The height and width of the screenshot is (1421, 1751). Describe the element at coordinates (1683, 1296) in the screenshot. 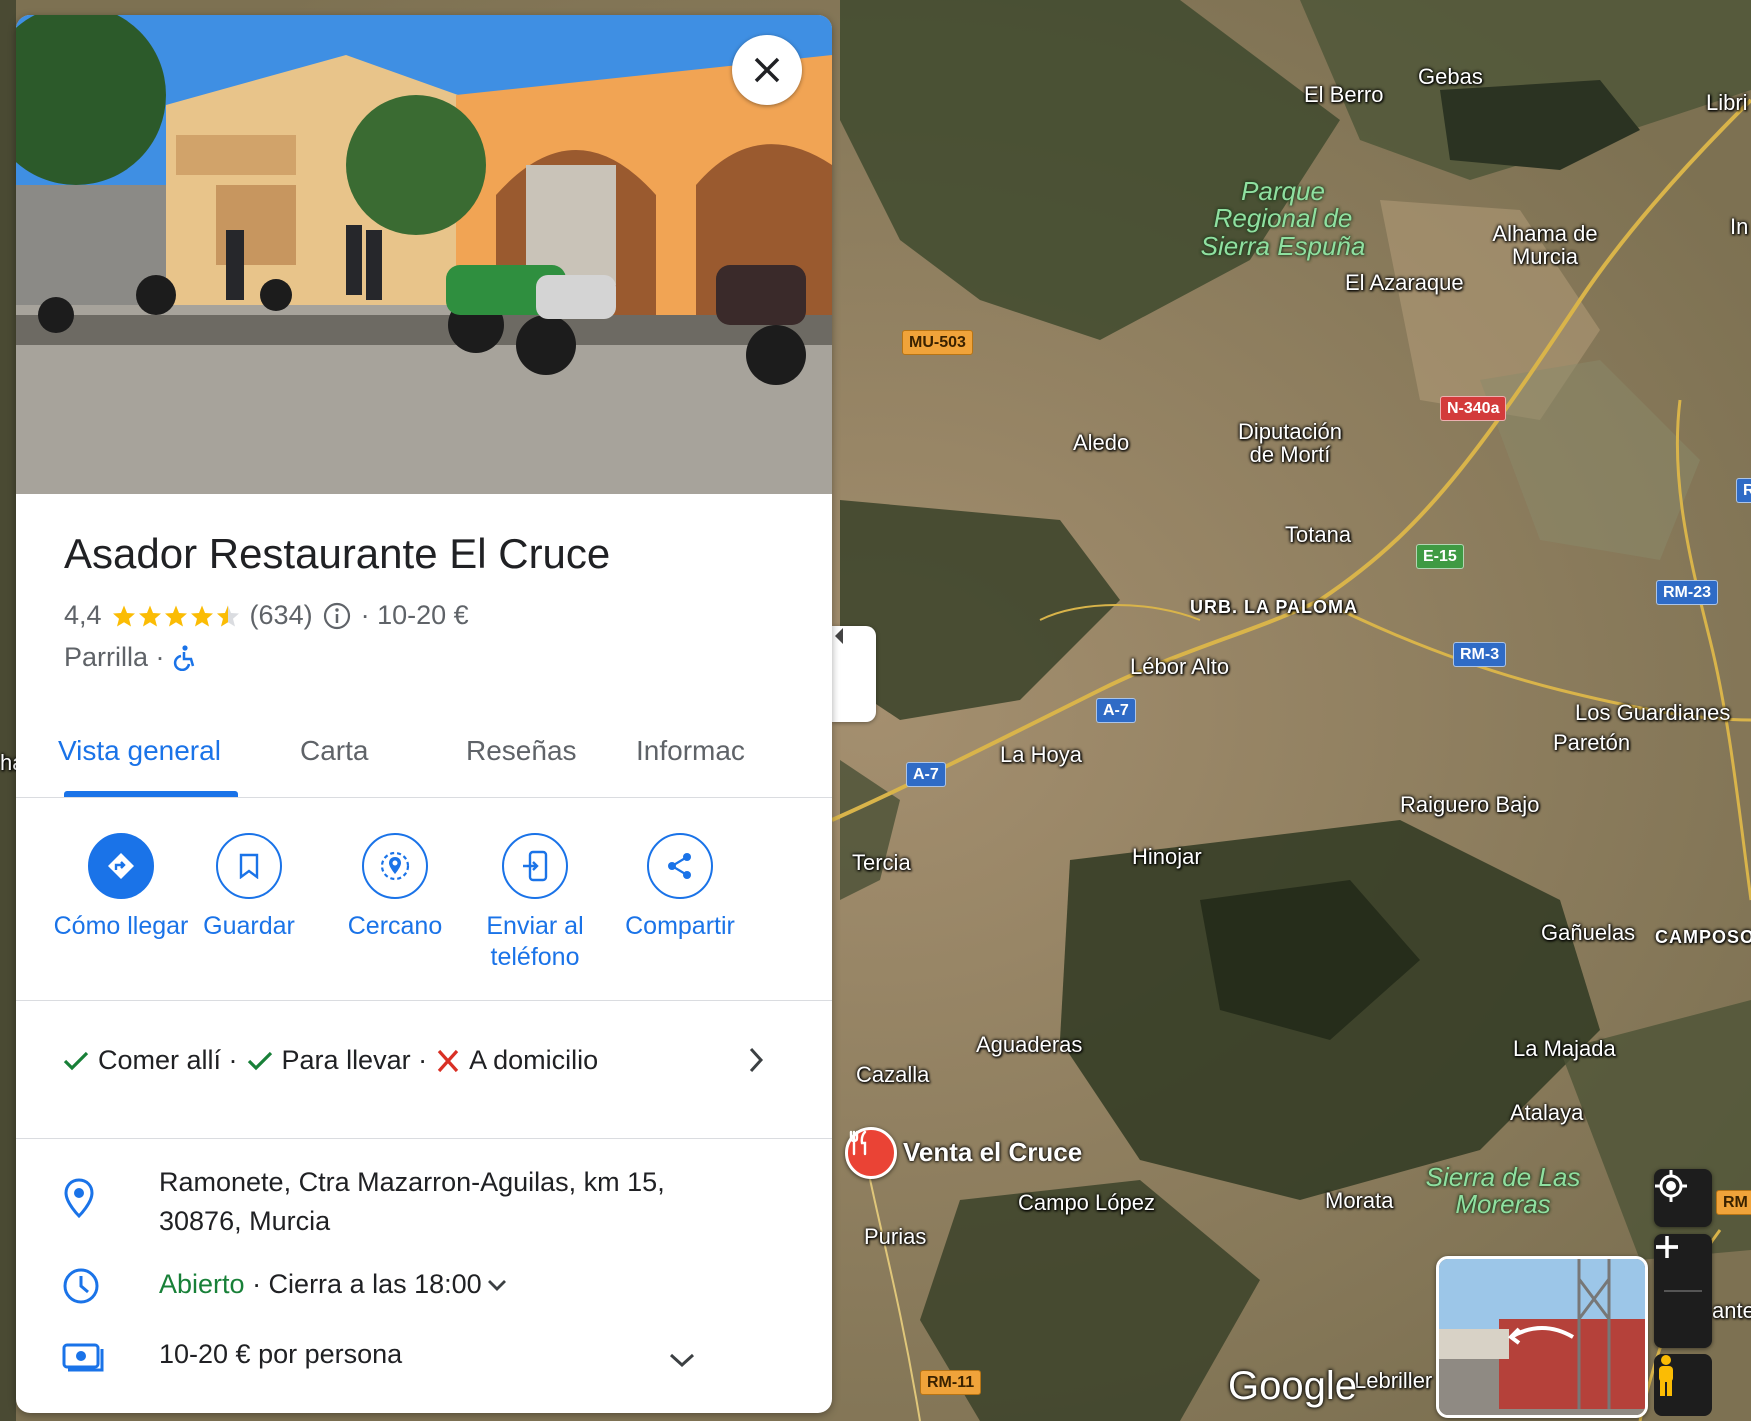

I see `zoom-out-button` at that location.